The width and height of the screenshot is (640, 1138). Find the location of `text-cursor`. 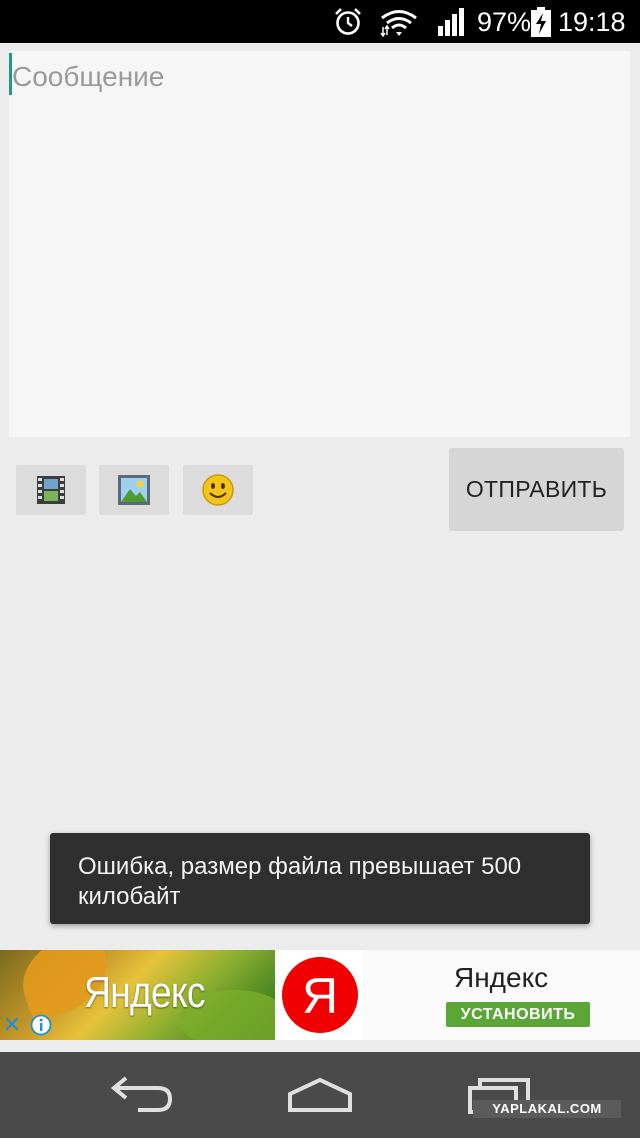

text-cursor is located at coordinates (10, 74).